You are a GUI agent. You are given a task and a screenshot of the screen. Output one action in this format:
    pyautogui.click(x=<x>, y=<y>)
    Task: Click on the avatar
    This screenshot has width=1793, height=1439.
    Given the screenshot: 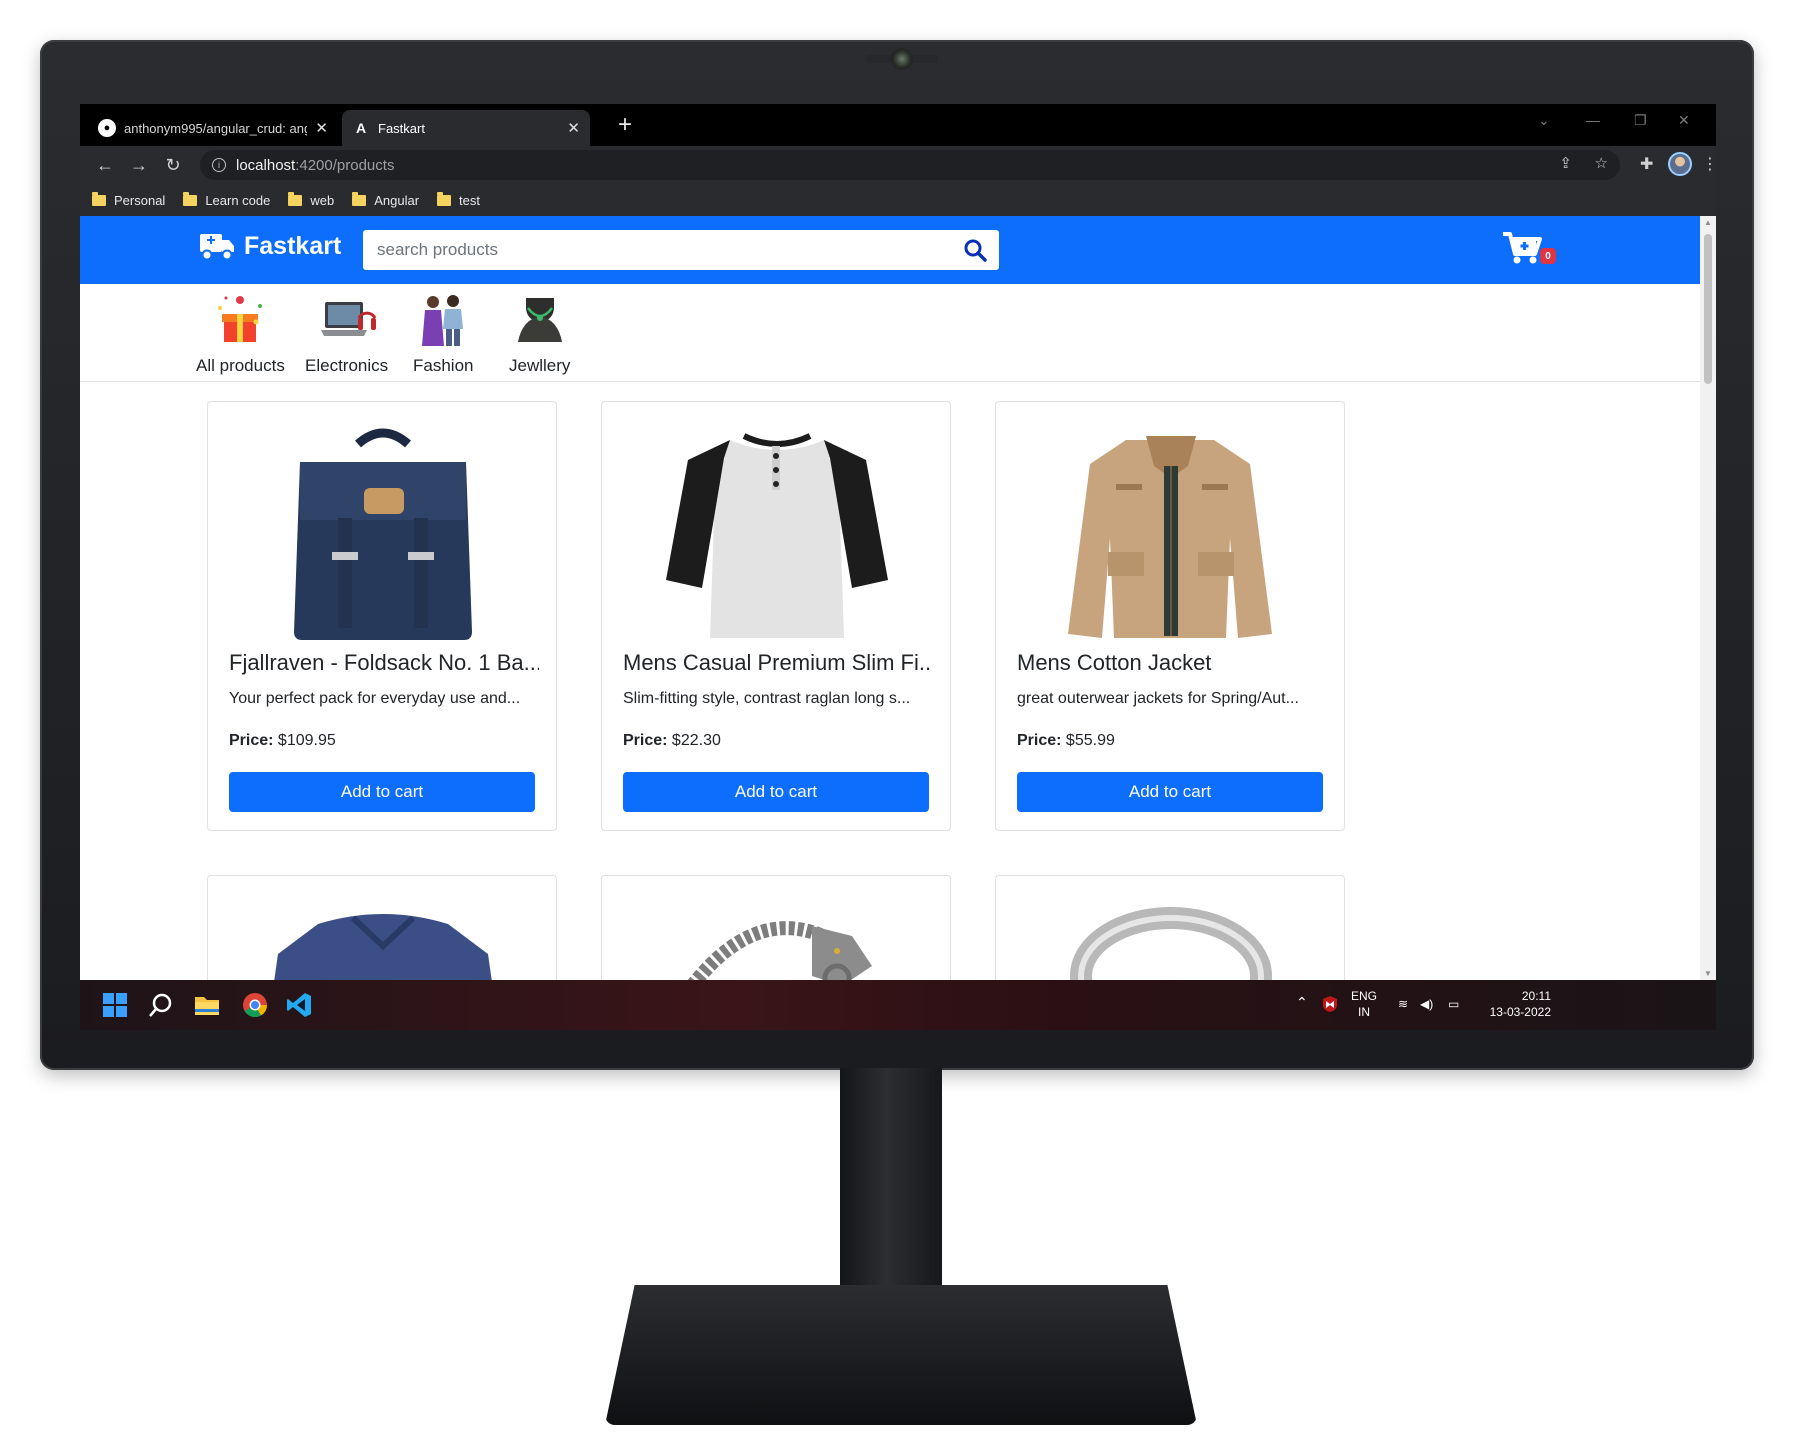 What is the action you would take?
    pyautogui.click(x=1680, y=164)
    